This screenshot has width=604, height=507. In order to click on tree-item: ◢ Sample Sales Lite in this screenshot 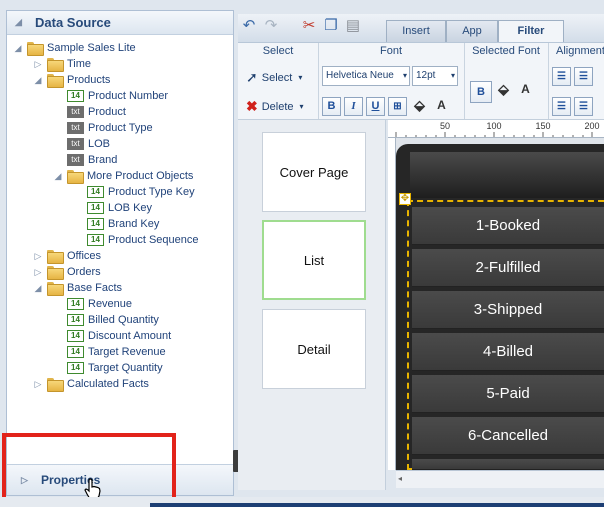, I will do `click(74, 48)`.